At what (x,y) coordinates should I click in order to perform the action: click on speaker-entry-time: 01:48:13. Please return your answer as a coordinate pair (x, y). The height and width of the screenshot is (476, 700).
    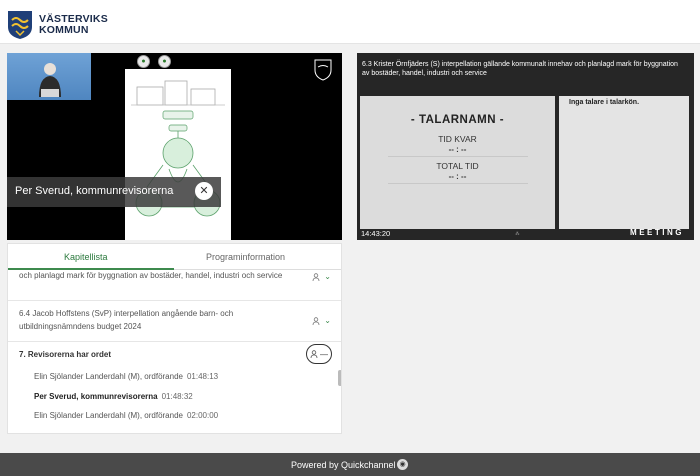
    Looking at the image, I should click on (202, 376).